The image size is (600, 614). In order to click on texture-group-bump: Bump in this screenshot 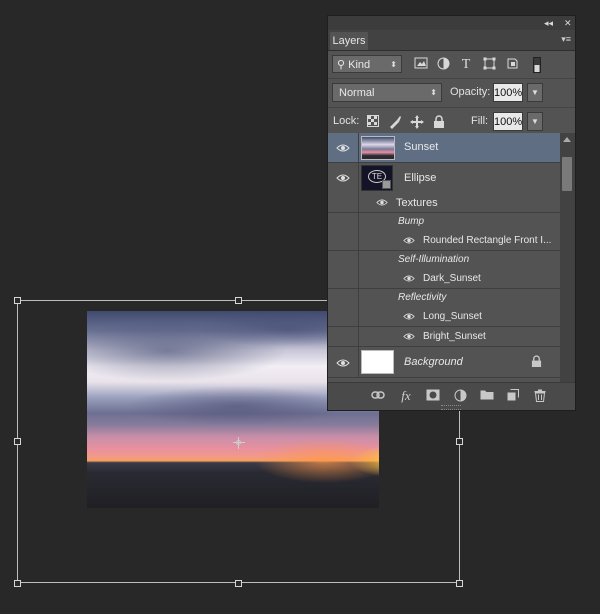, I will do `click(444, 222)`.